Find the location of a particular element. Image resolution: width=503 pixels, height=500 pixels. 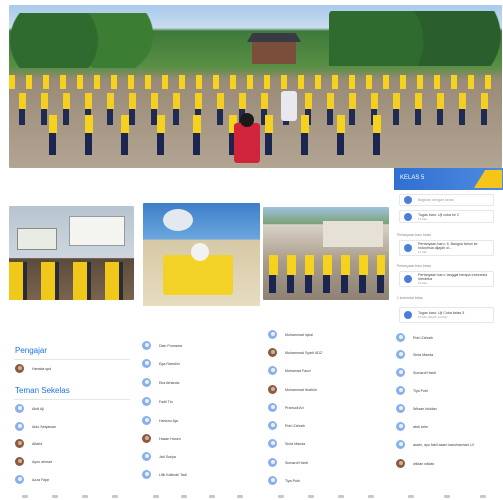

person-name: Ayon ahmad is located at coordinates (42, 461).